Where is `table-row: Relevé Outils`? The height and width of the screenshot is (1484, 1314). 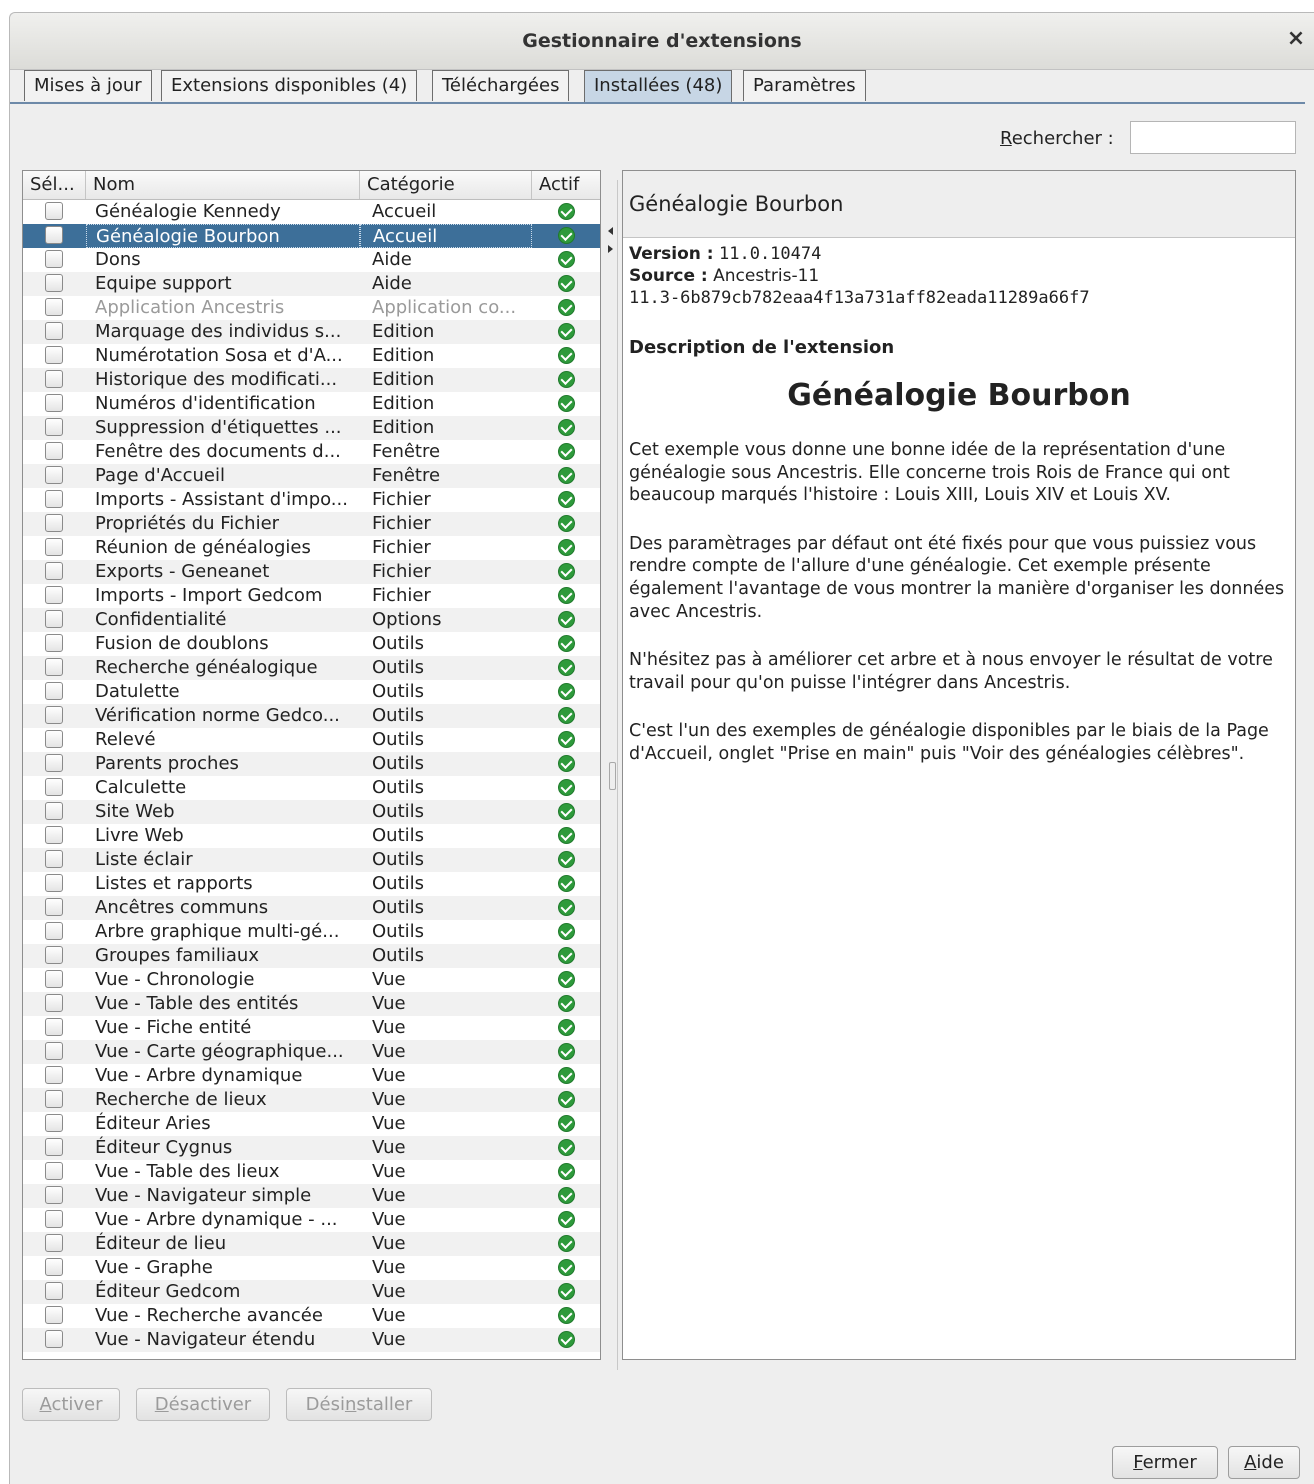
table-row: Relevé Outils is located at coordinates (311, 740).